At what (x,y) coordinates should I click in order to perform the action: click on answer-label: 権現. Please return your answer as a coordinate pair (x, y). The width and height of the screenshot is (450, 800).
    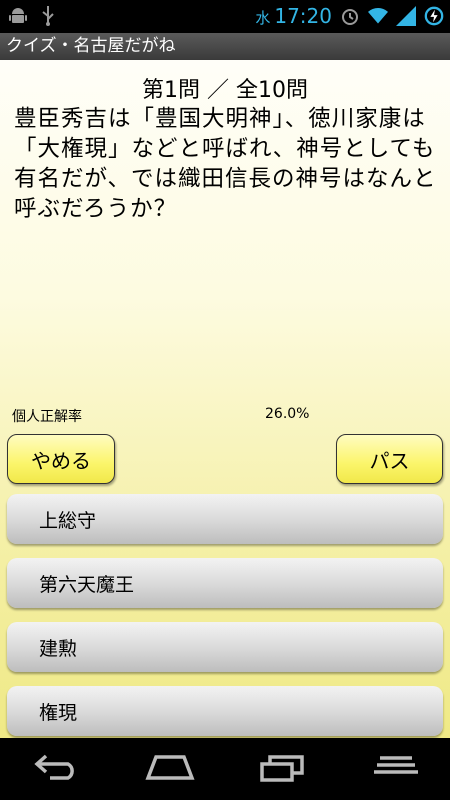
    Looking at the image, I should click on (58, 712).